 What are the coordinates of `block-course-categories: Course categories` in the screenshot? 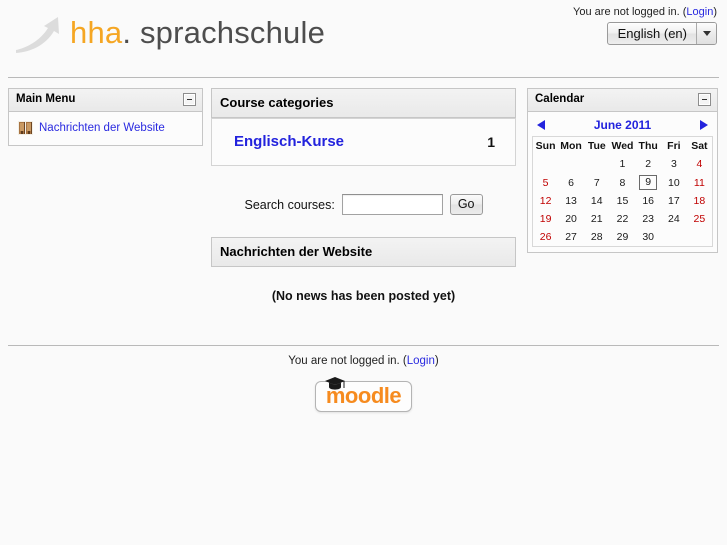 It's located at (363, 103).